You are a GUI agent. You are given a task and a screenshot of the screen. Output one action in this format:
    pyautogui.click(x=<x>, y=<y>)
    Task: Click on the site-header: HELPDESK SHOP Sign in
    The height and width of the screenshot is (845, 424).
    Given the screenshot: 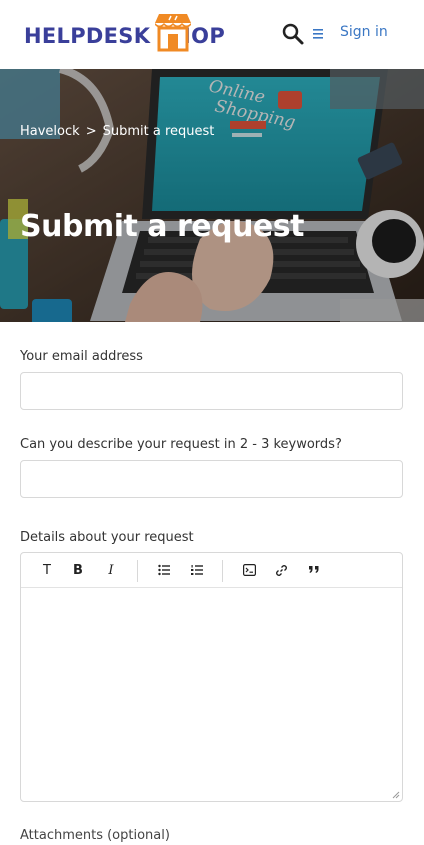 What is the action you would take?
    pyautogui.click(x=212, y=34)
    